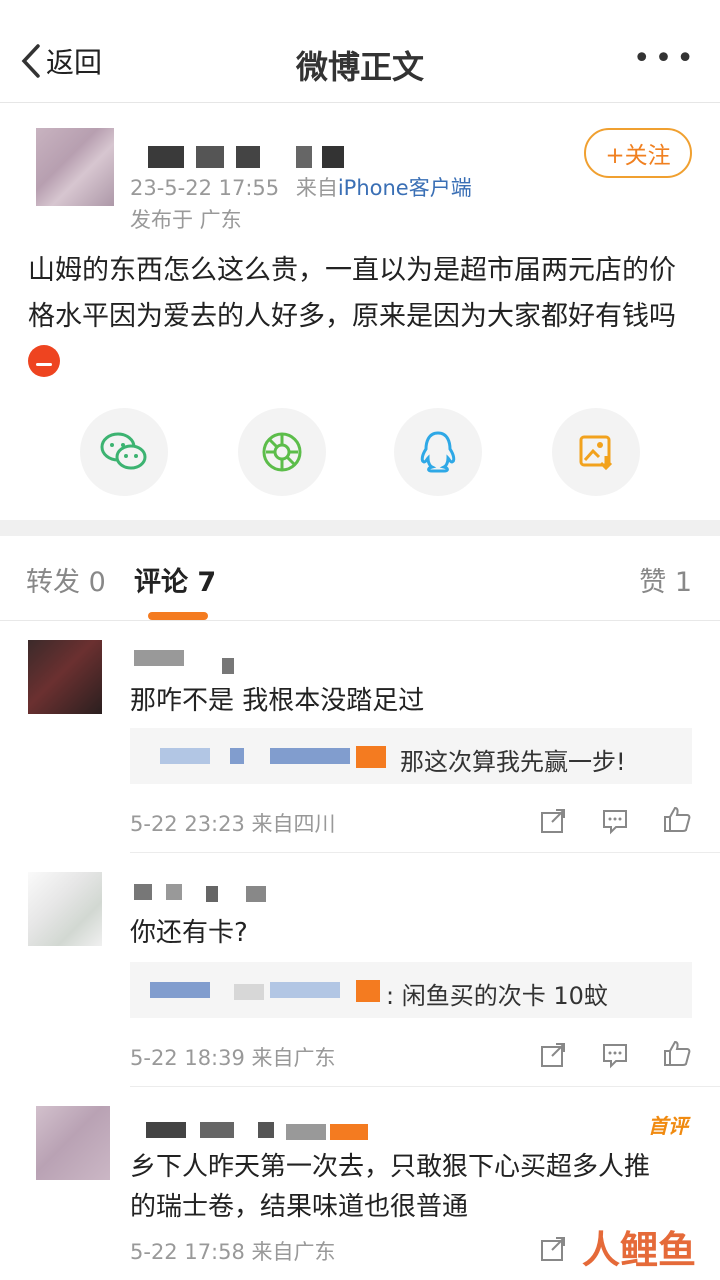  I want to click on save-image-icon, so click(596, 453).